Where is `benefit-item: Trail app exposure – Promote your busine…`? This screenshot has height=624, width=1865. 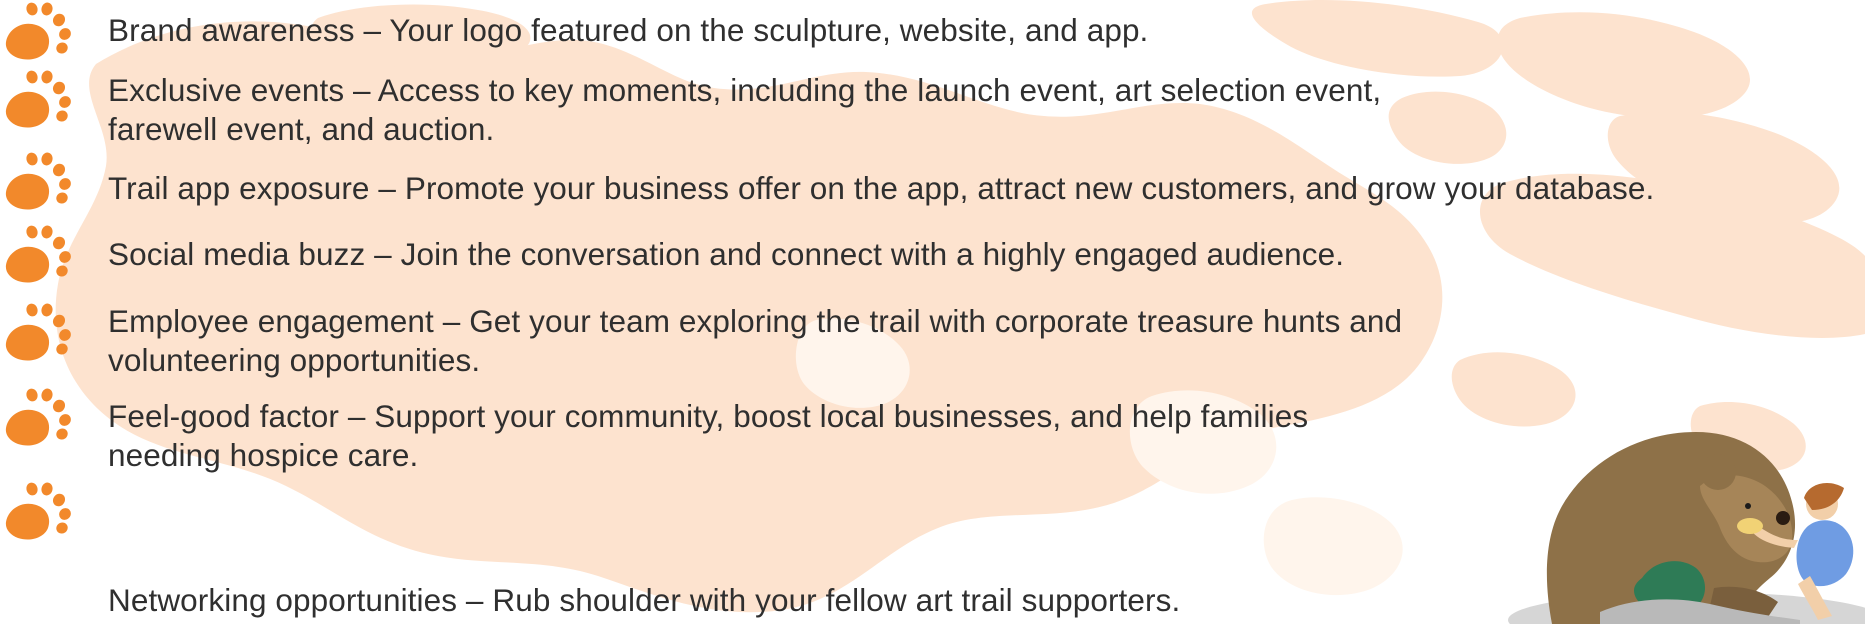 benefit-item: Trail app exposure – Promote your busine… is located at coordinates (932, 181).